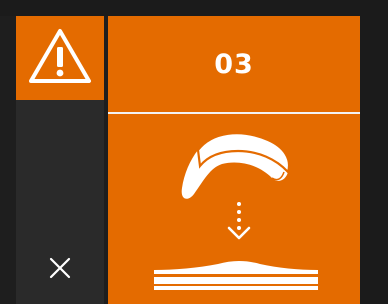 The width and height of the screenshot is (388, 304). What do you see at coordinates (236, 275) in the screenshot?
I see `base-plate` at bounding box center [236, 275].